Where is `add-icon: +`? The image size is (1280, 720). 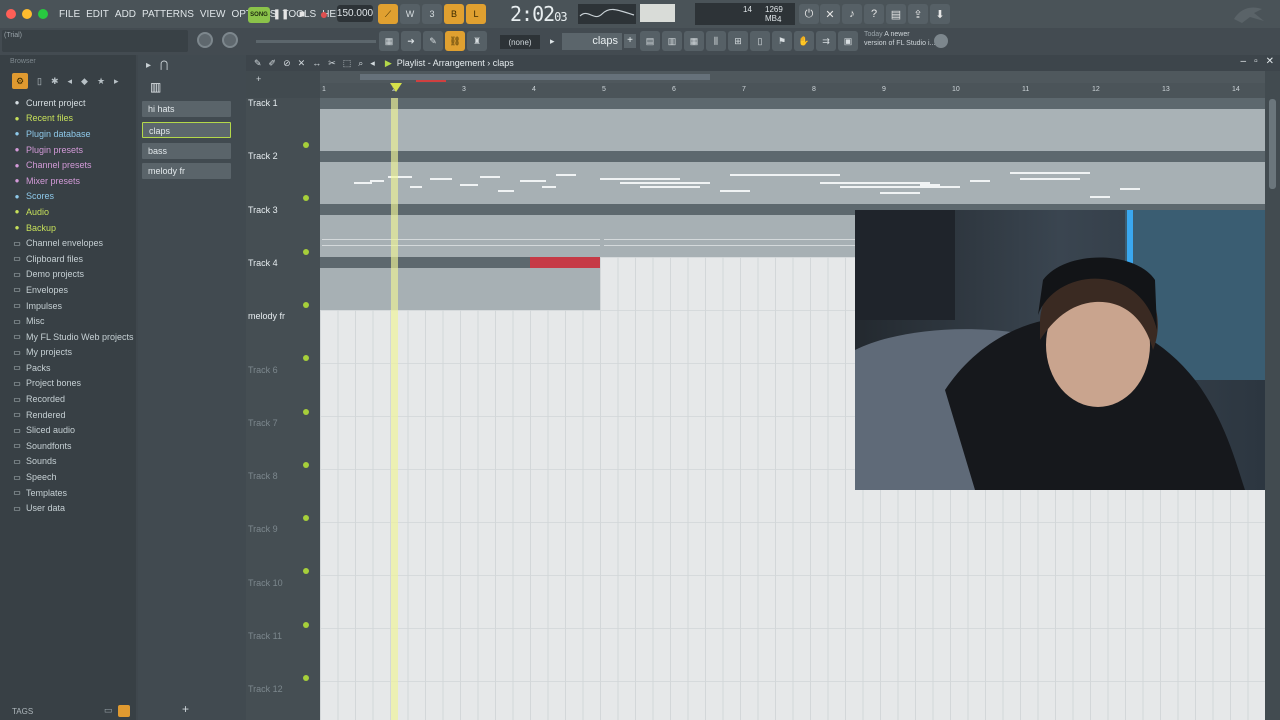
add-icon: + is located at coordinates (185, 709).